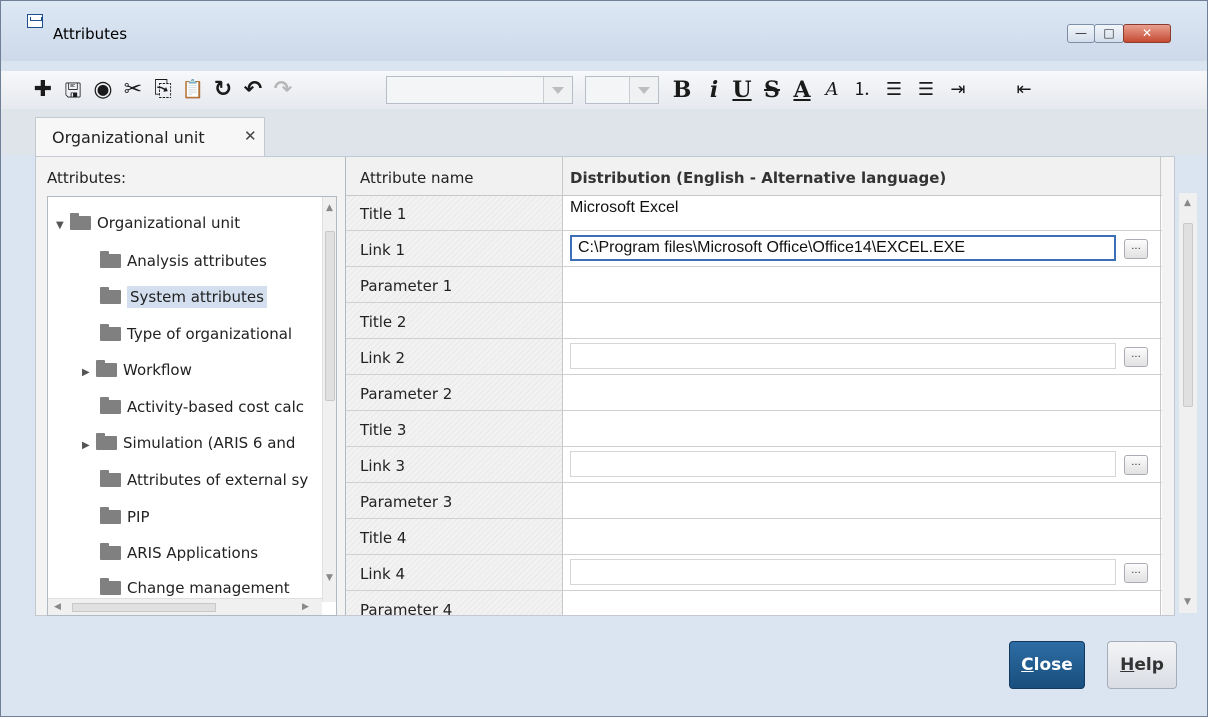  I want to click on table-row: Parameter 2, so click(754, 393).